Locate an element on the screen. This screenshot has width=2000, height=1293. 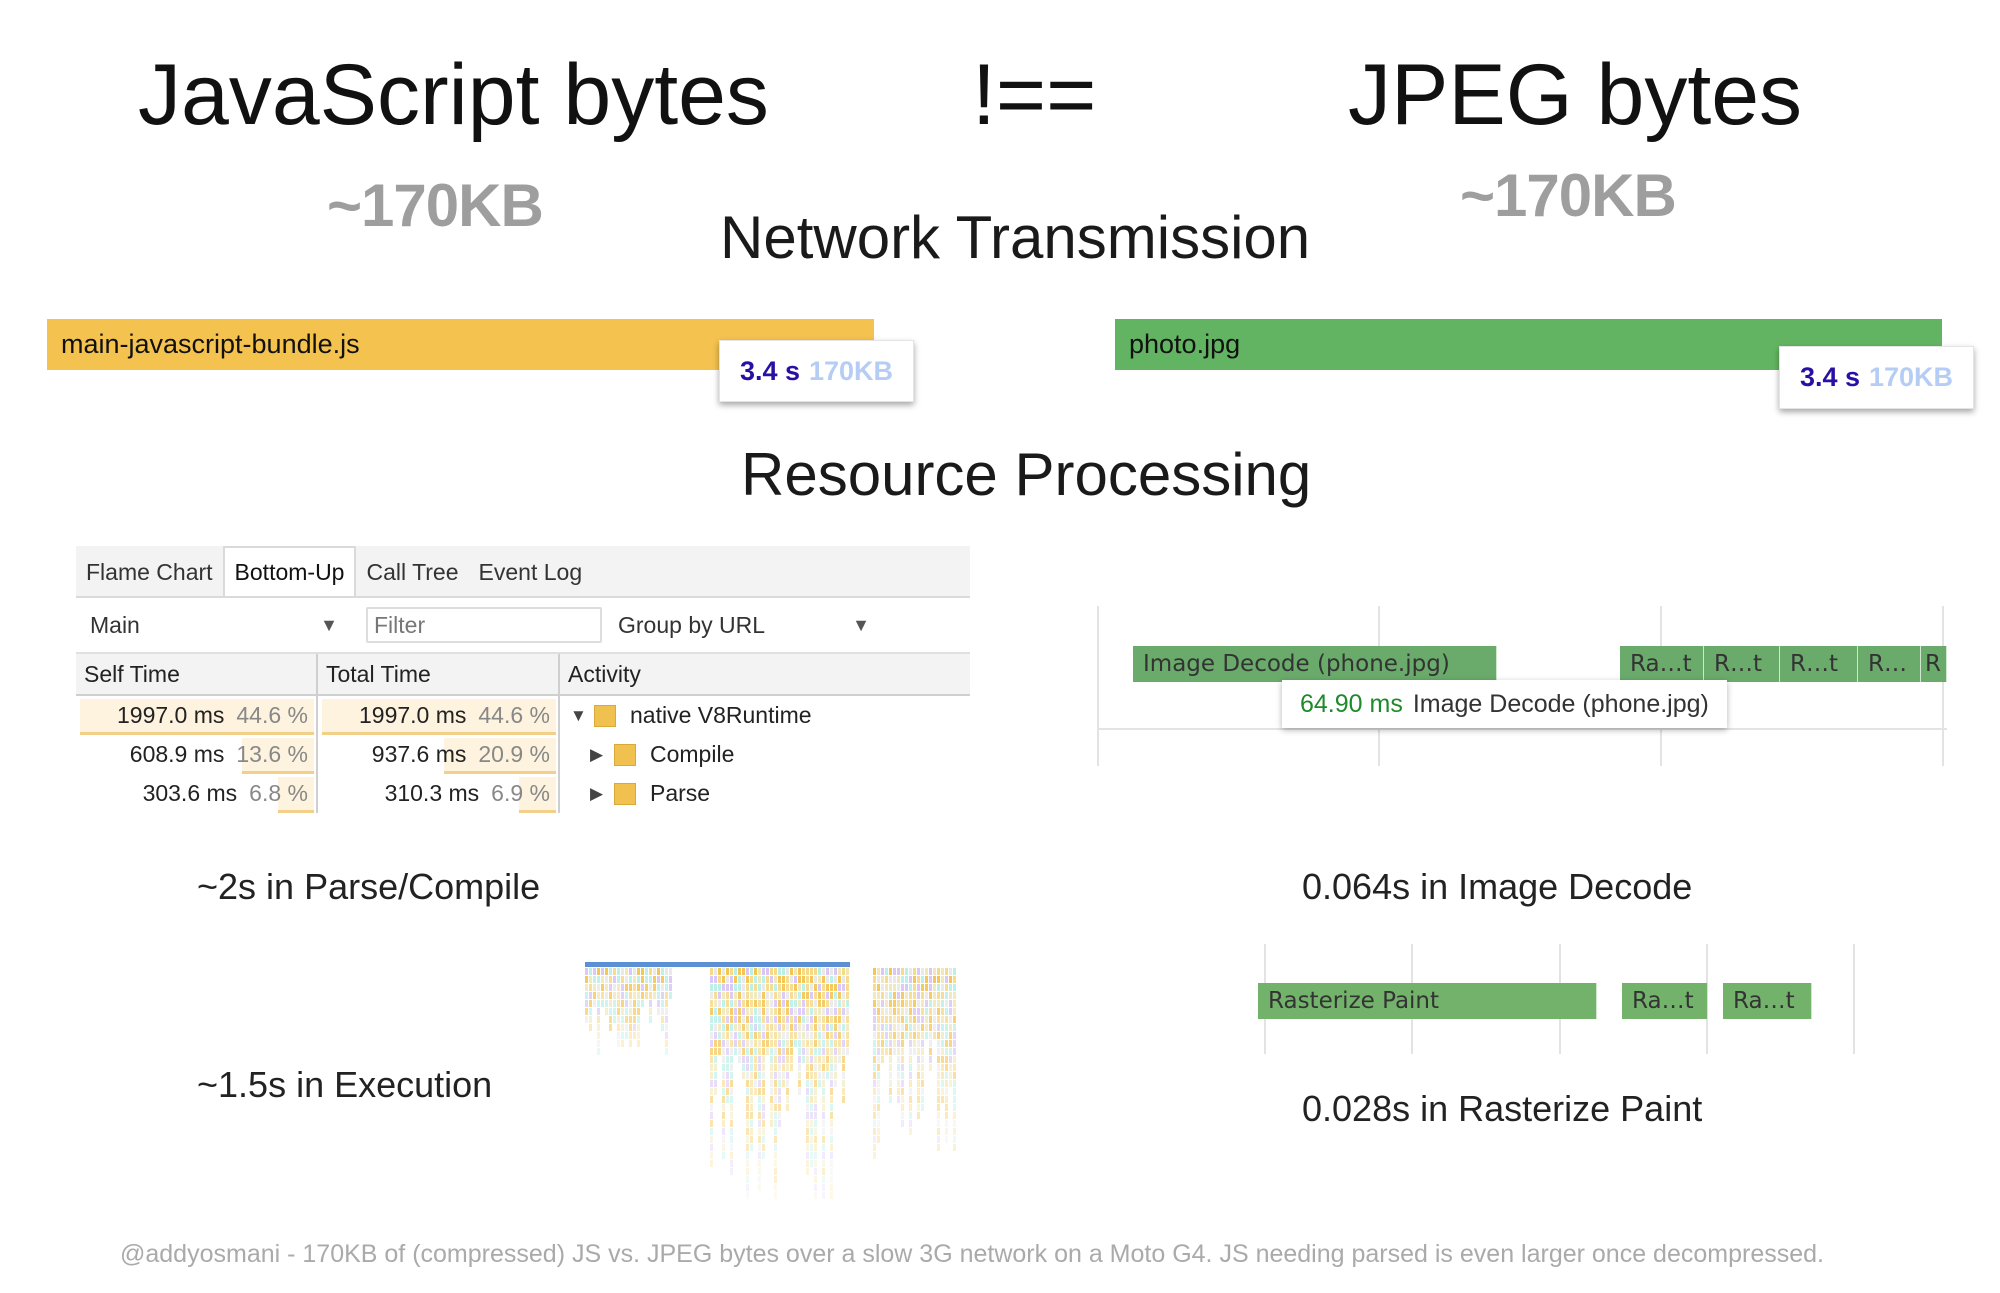
table-row: 303.6 ms 6.8 % 310.3 ms 6.9 % ▶ Parse is located at coordinates (523, 793).